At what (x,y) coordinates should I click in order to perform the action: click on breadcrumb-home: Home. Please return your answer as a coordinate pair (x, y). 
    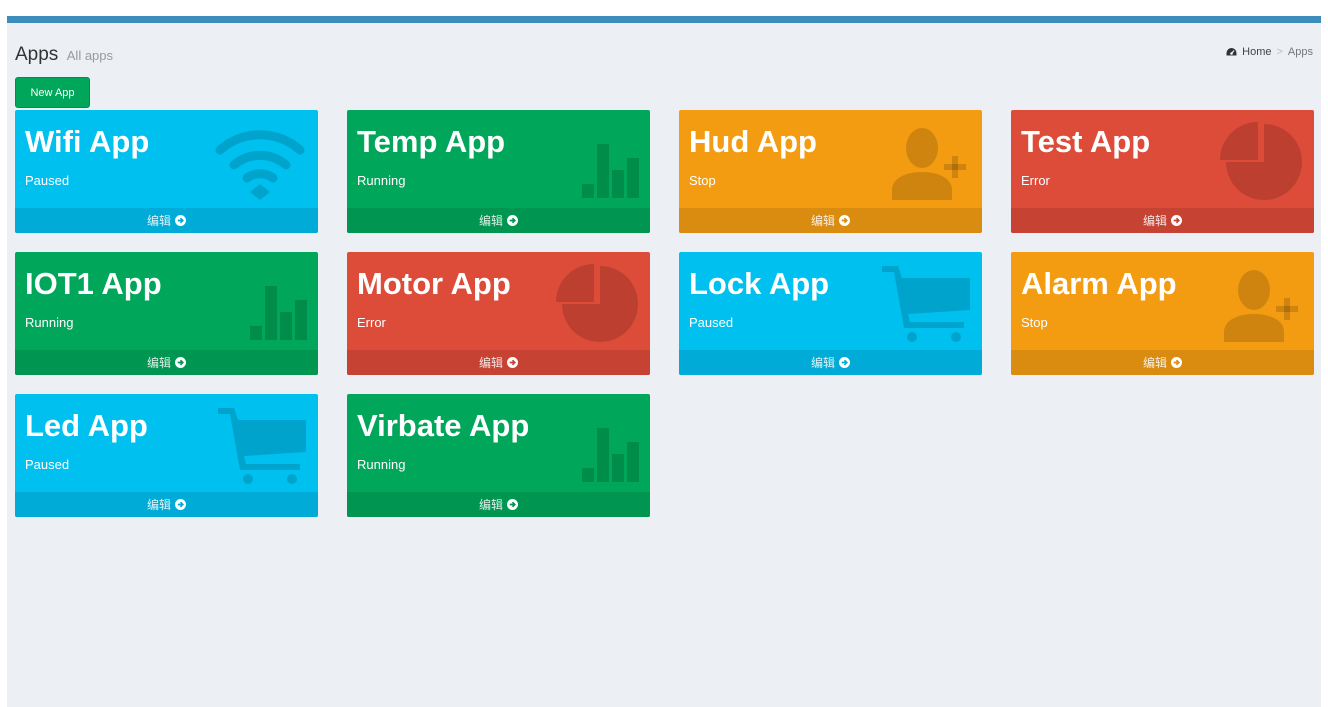
    Looking at the image, I should click on (1256, 52).